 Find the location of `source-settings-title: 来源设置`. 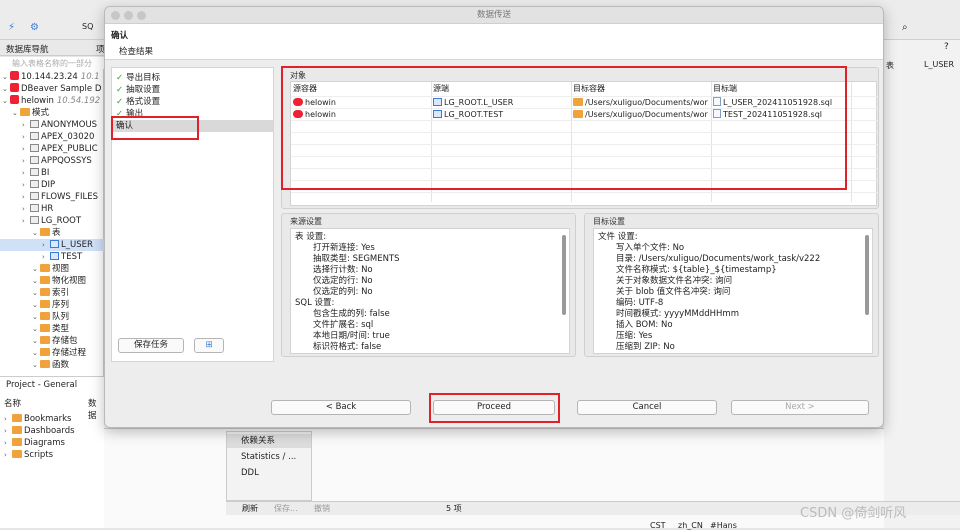

source-settings-title: 来源设置 is located at coordinates (306, 221).